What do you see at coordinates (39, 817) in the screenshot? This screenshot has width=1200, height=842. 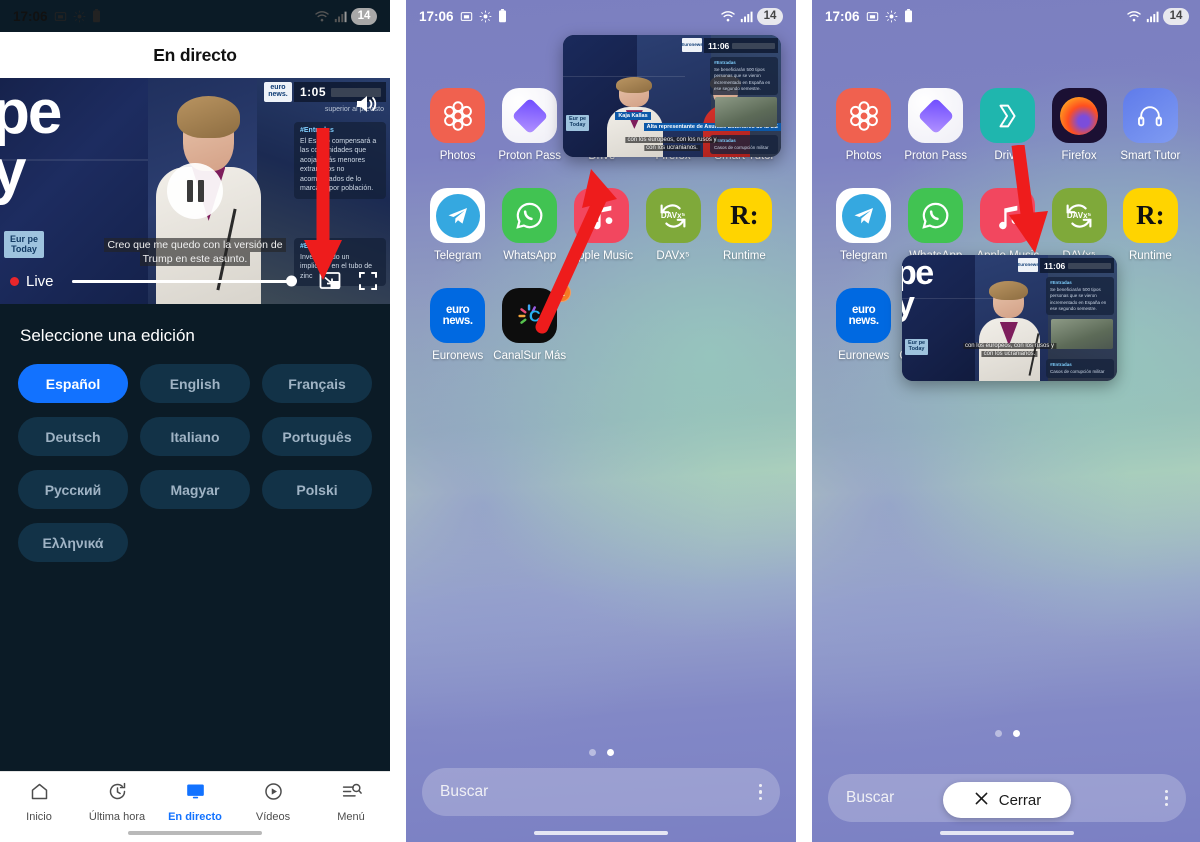 I see `tab-label: Inicio` at bounding box center [39, 817].